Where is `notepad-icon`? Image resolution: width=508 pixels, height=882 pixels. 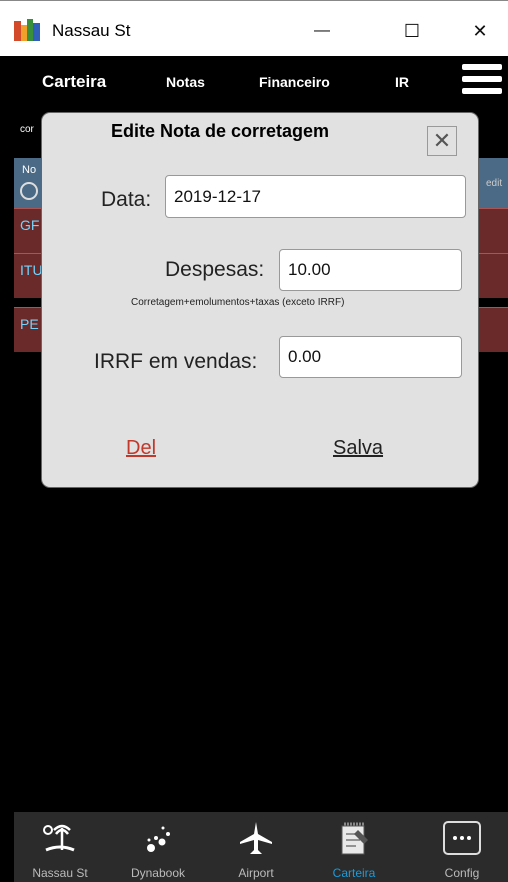
notepad-icon is located at coordinates (354, 838).